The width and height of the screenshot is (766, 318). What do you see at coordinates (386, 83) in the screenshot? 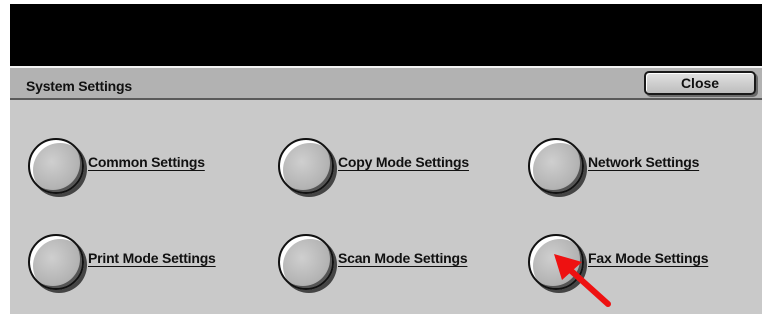
I see `title-bar: System Settings Close` at bounding box center [386, 83].